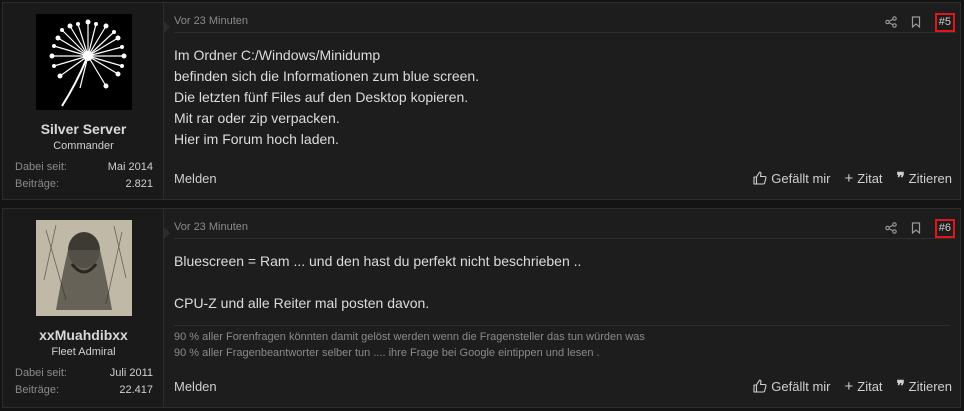 This screenshot has width=964, height=411. What do you see at coordinates (84, 373) in the screenshot?
I see `stat-joined: Dabei seit: Juli 2011` at bounding box center [84, 373].